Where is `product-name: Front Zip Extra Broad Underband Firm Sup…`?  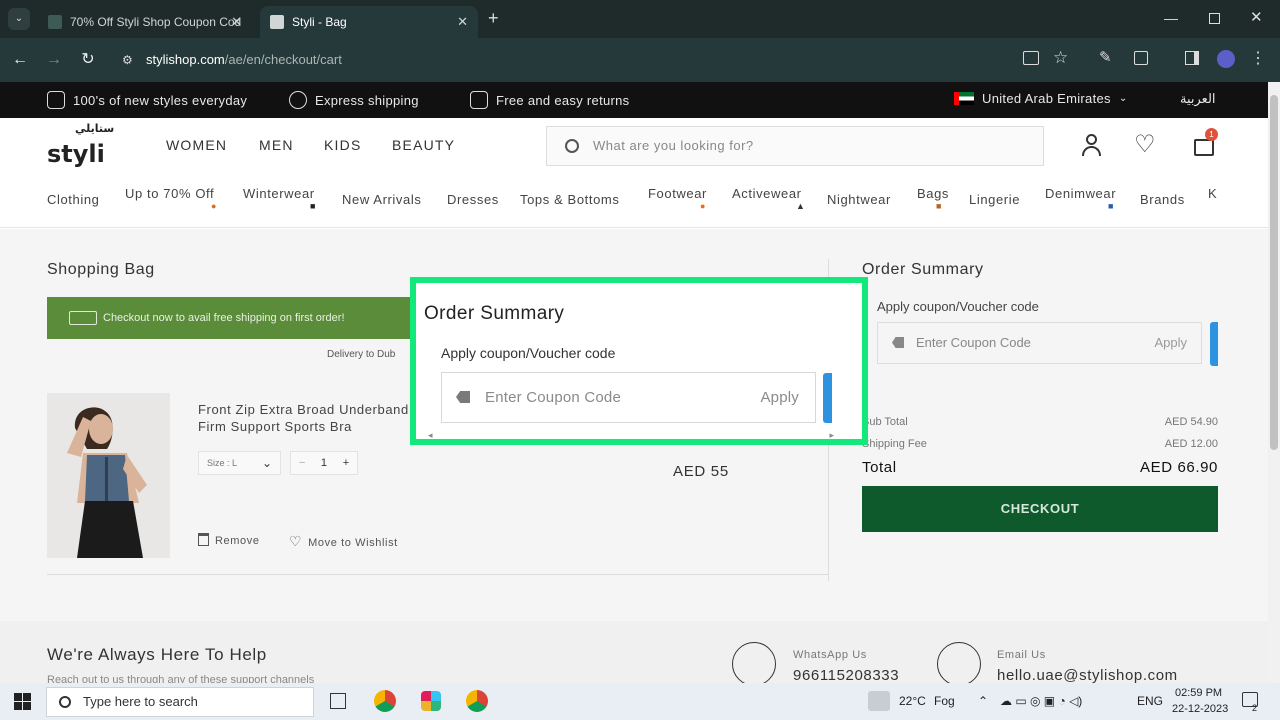 product-name: Front Zip Extra Broad Underband Firm Sup… is located at coordinates (305, 418).